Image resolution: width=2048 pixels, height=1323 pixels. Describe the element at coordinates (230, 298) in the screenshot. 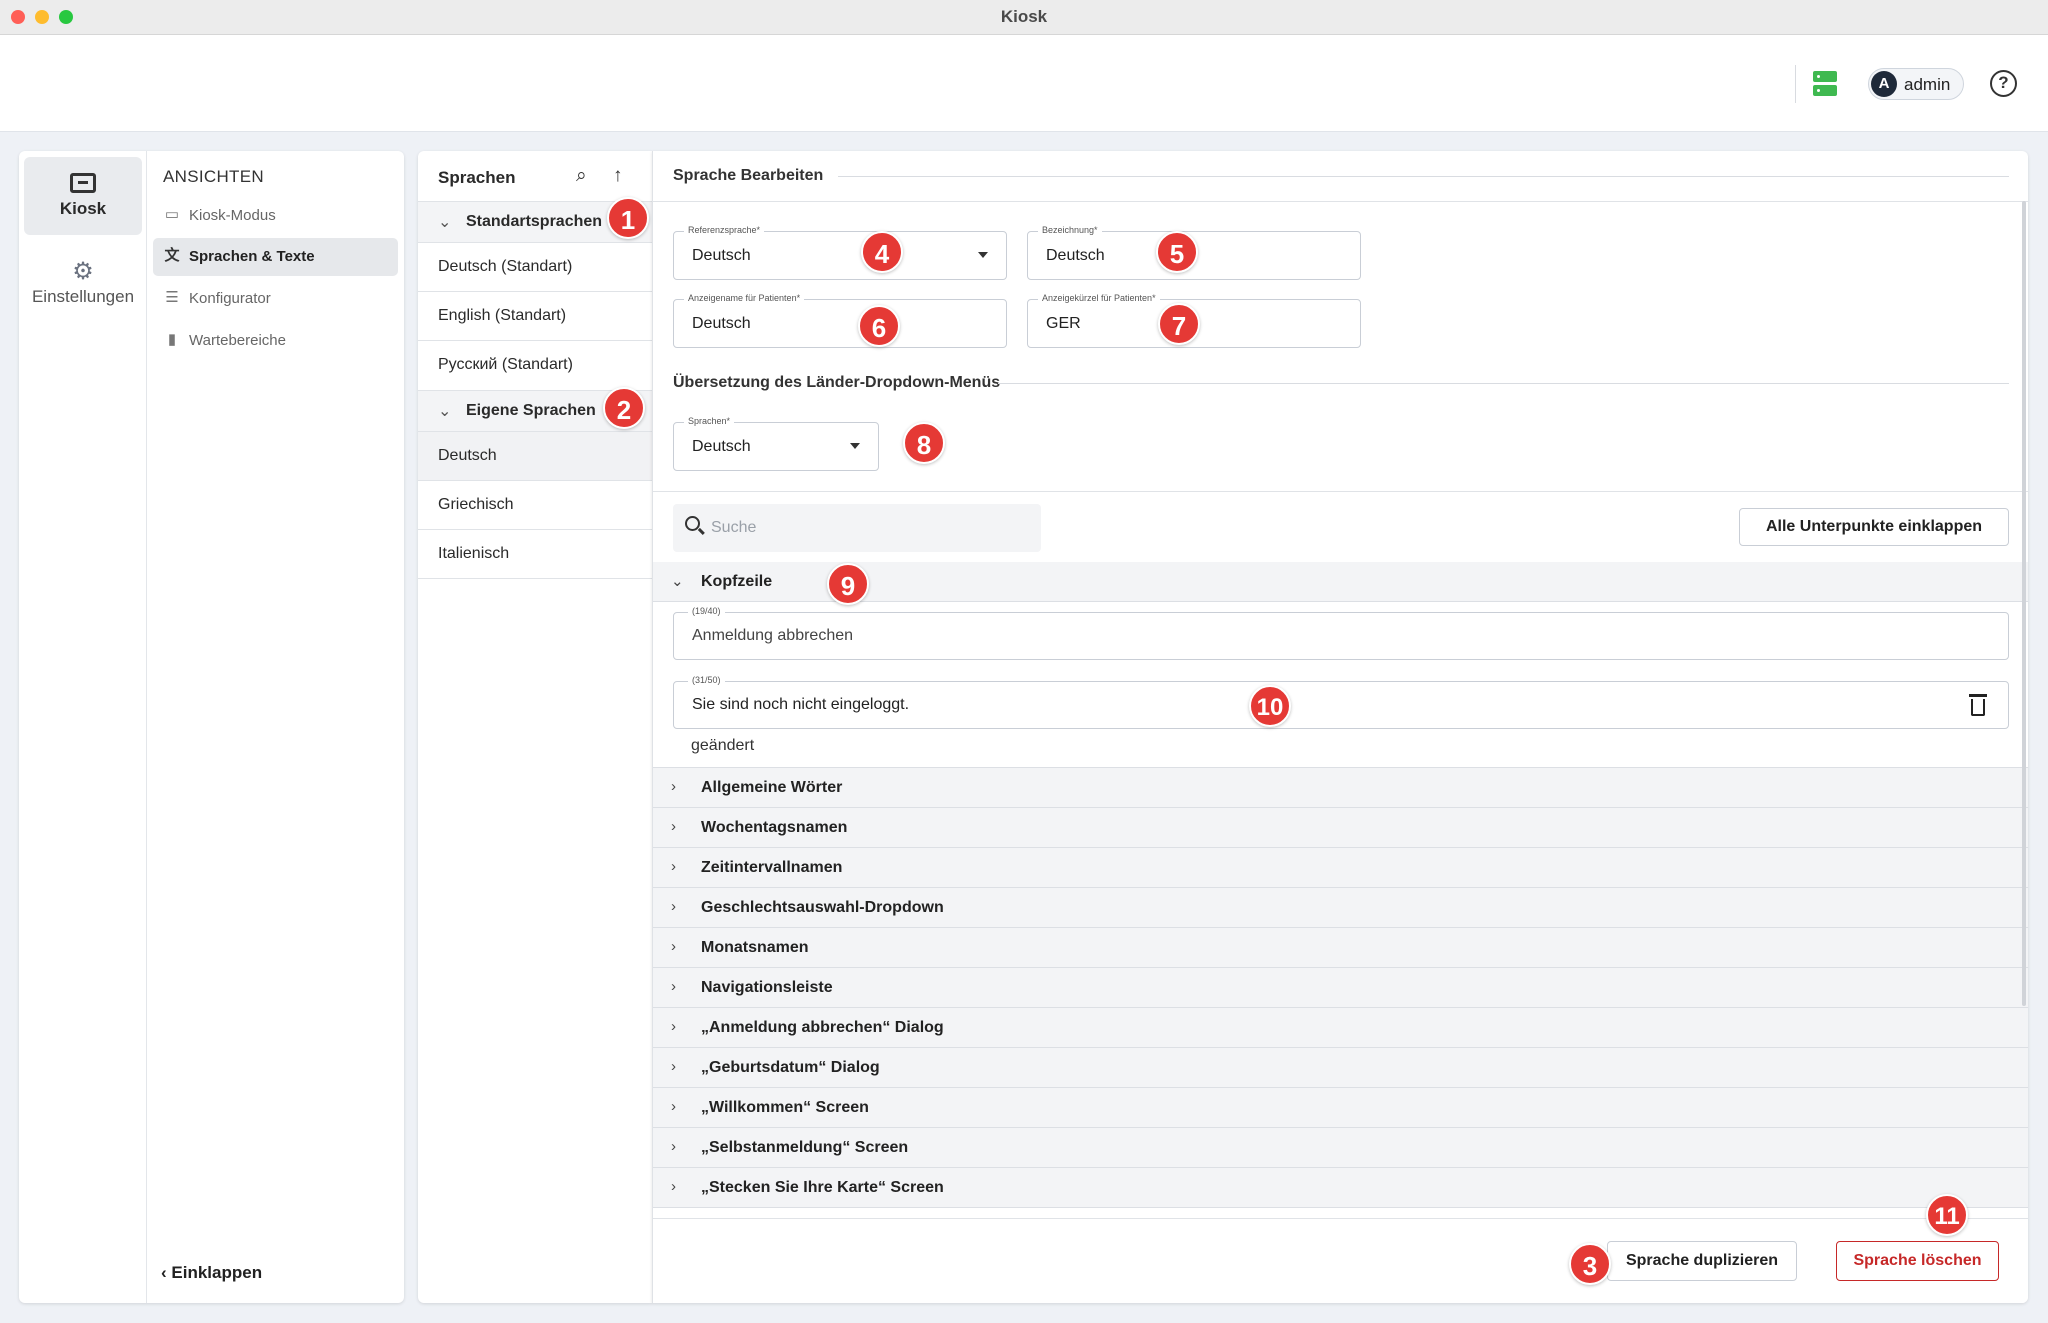

I see `nav-item-label: Konfigurator` at that location.